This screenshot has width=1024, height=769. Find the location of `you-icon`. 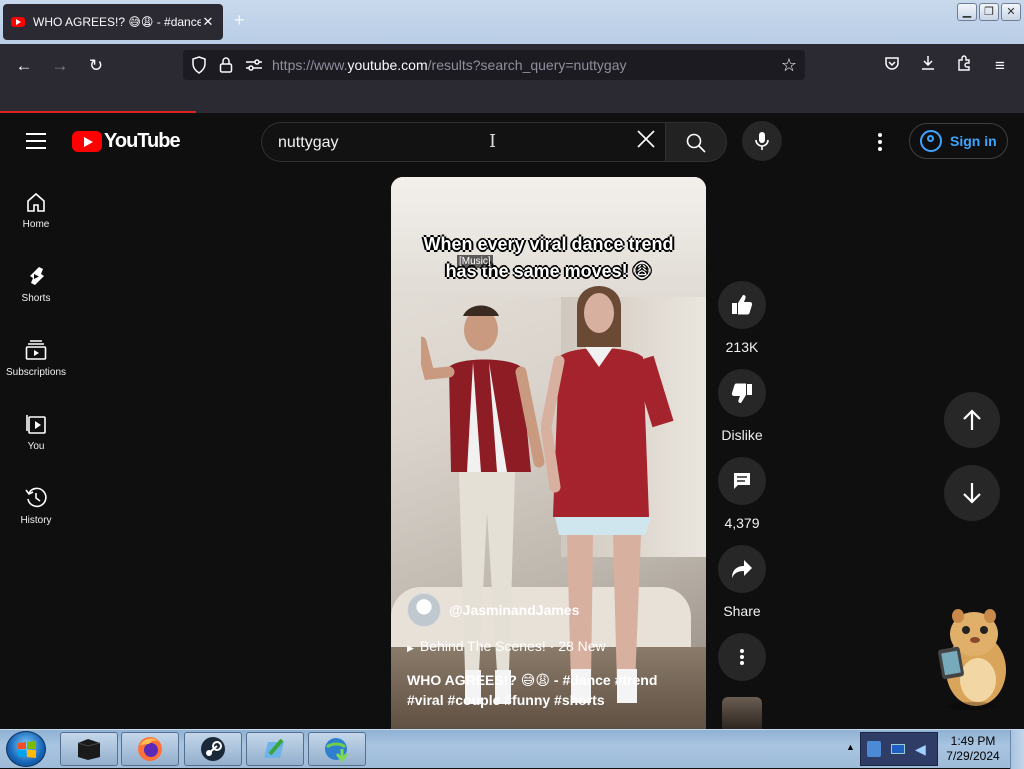

you-icon is located at coordinates (36, 424).